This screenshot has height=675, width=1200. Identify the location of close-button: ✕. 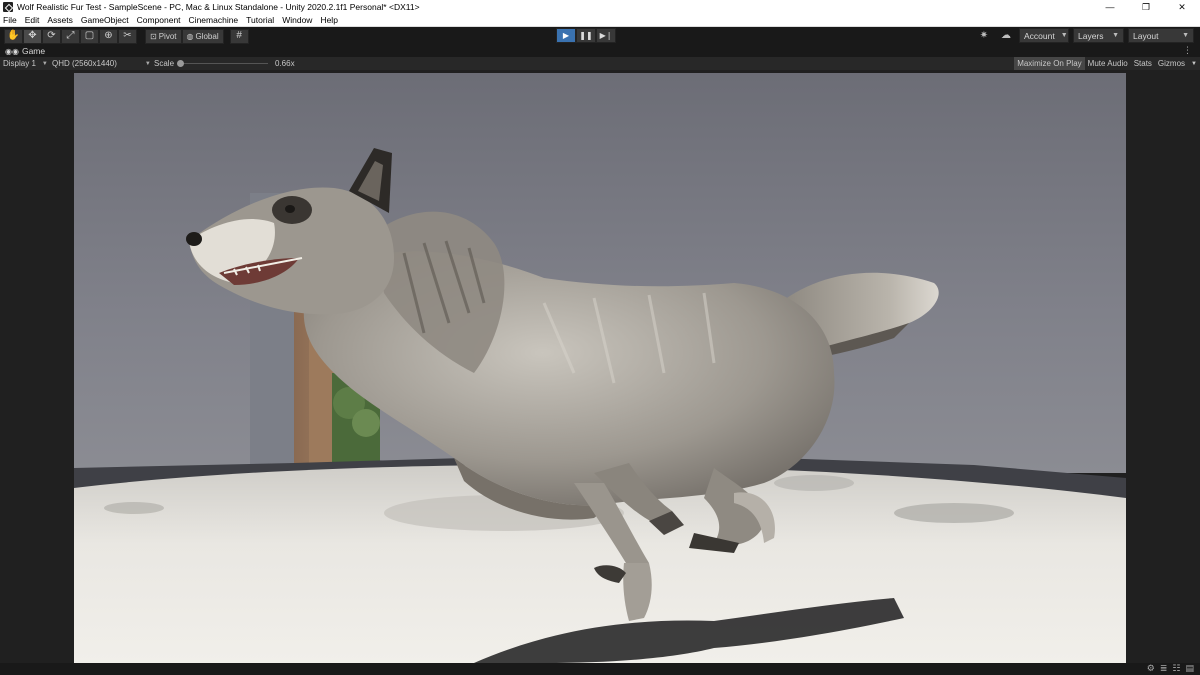
(1182, 7).